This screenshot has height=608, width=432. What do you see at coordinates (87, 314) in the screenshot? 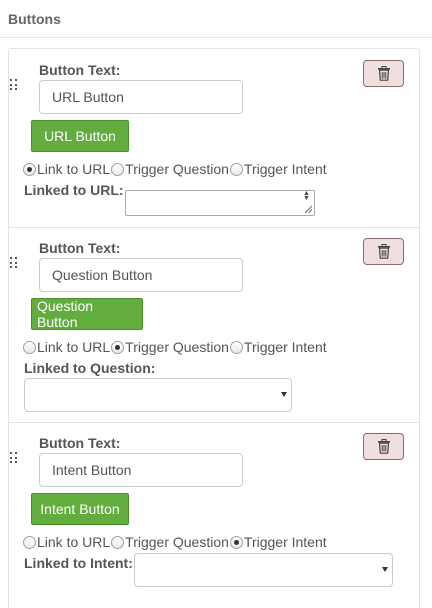
I see `button-preview: Question Button` at bounding box center [87, 314].